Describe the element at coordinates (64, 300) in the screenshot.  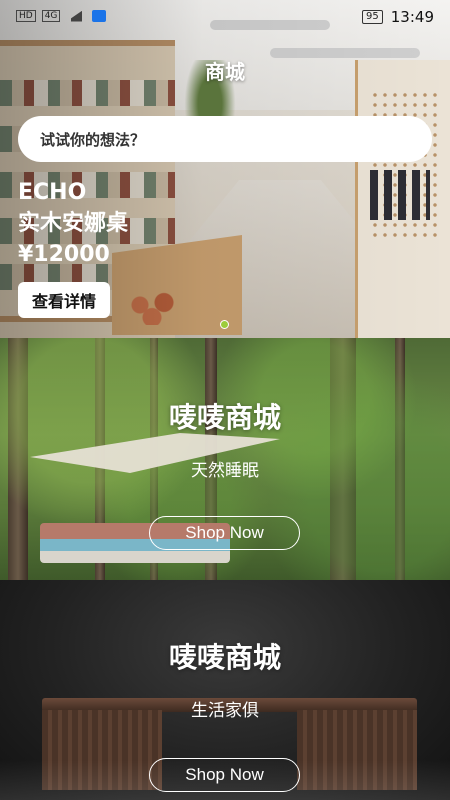
I see `view-details-button: 查看详情` at that location.